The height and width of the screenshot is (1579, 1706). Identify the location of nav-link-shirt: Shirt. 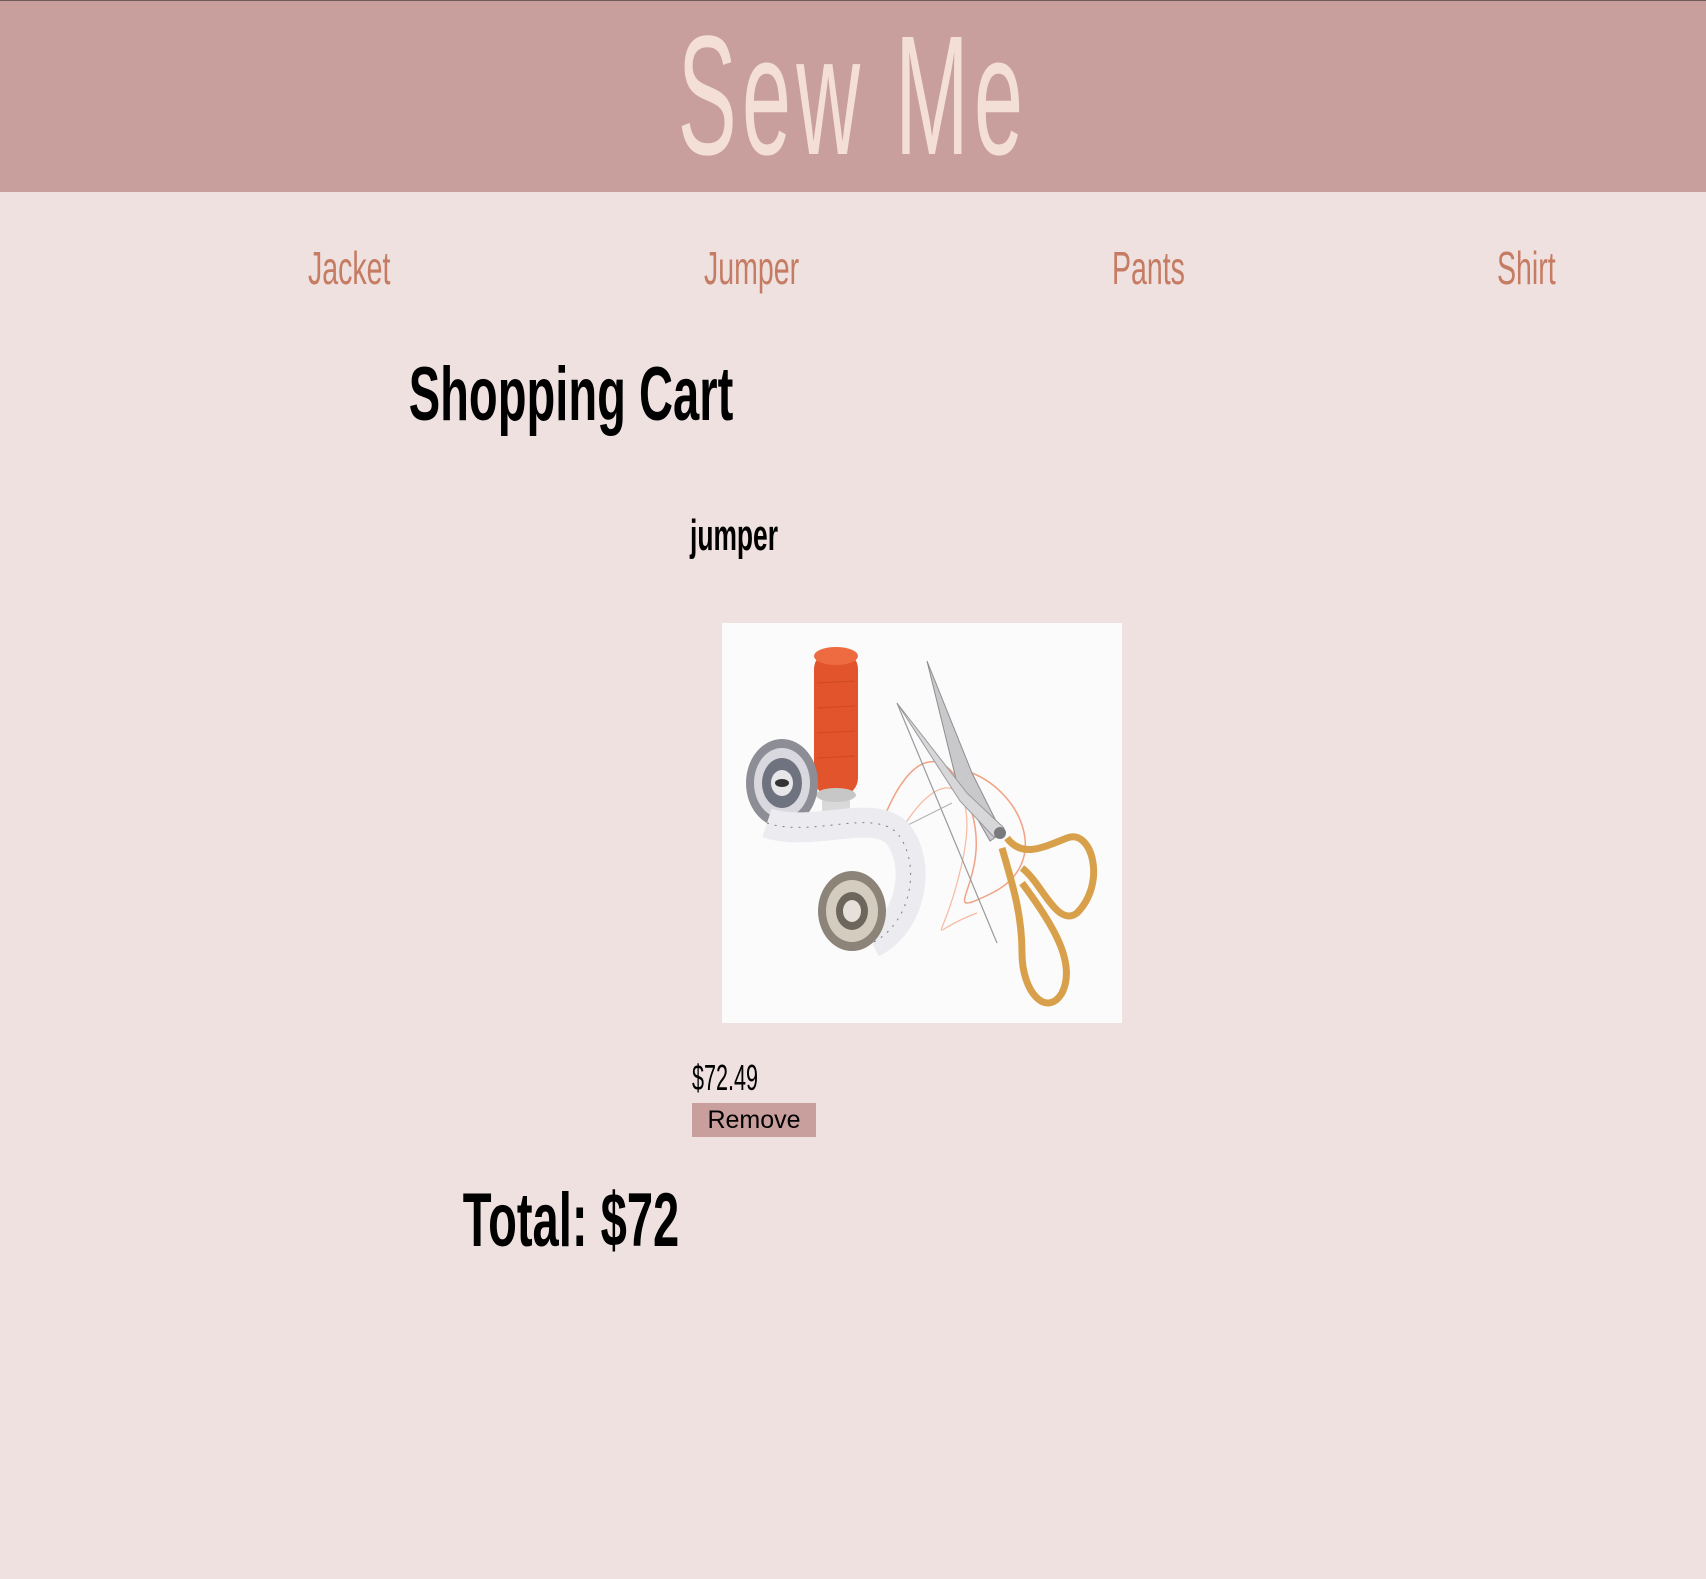
(1526, 268).